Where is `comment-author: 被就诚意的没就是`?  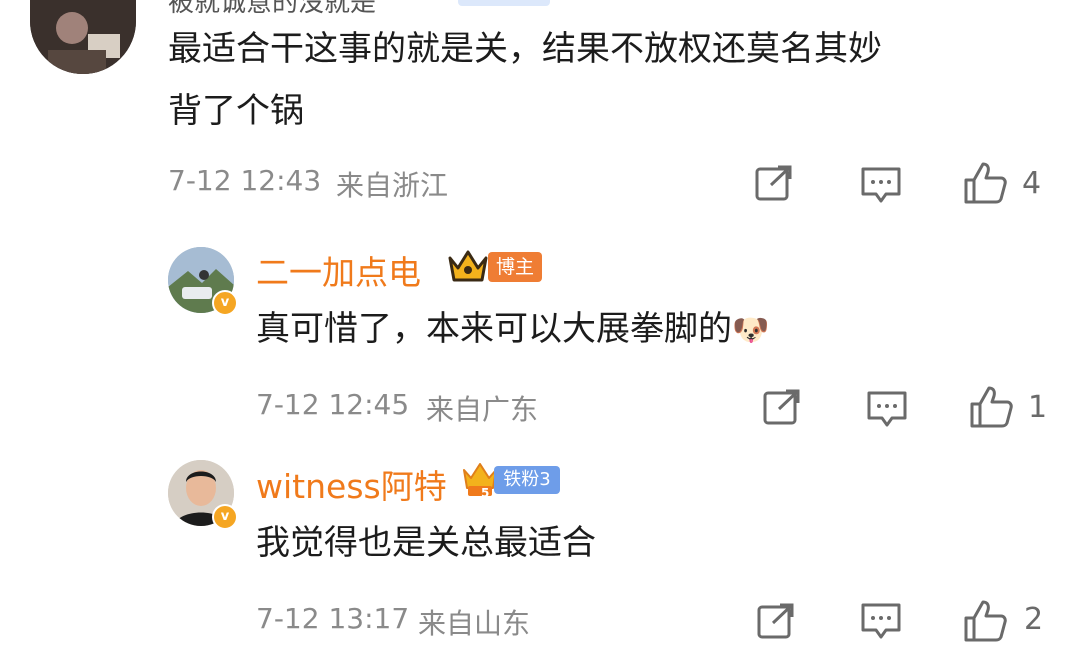
comment-author: 被就诚意的没就是 is located at coordinates (272, 9).